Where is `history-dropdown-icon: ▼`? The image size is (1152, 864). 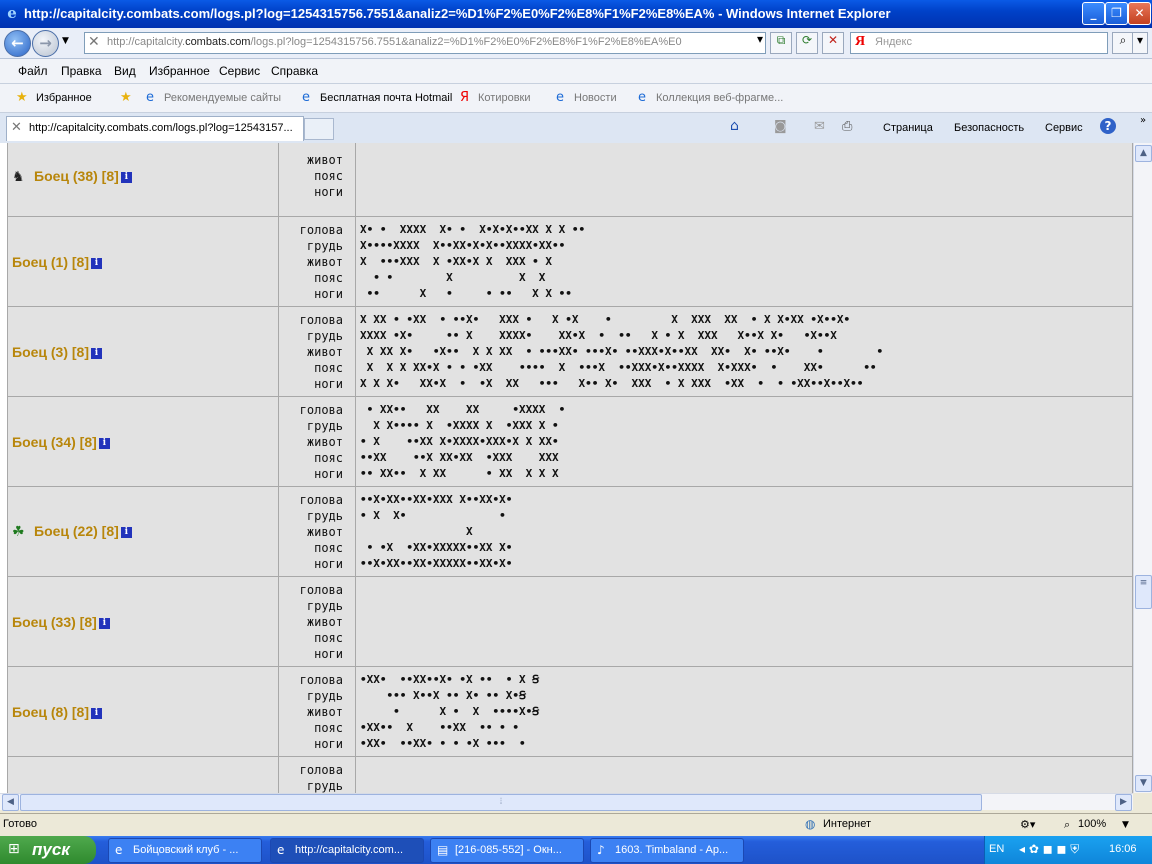
history-dropdown-icon: ▼ is located at coordinates (65, 41).